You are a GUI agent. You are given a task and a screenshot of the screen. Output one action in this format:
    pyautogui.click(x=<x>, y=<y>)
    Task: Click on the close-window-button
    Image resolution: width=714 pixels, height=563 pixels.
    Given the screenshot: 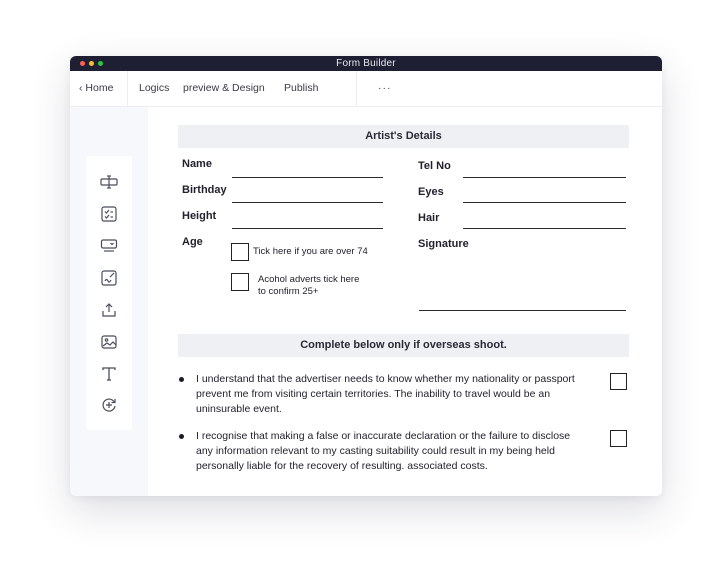 What is the action you would take?
    pyautogui.click(x=82, y=63)
    